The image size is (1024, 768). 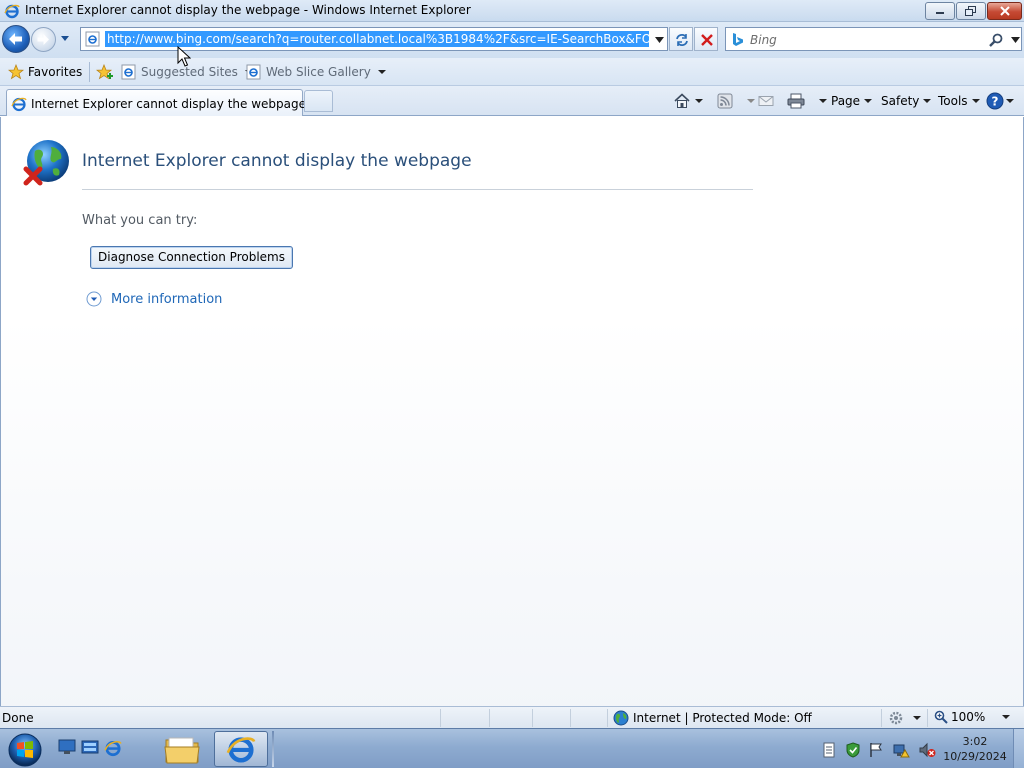 What do you see at coordinates (682, 100) in the screenshot?
I see `home-icon` at bounding box center [682, 100].